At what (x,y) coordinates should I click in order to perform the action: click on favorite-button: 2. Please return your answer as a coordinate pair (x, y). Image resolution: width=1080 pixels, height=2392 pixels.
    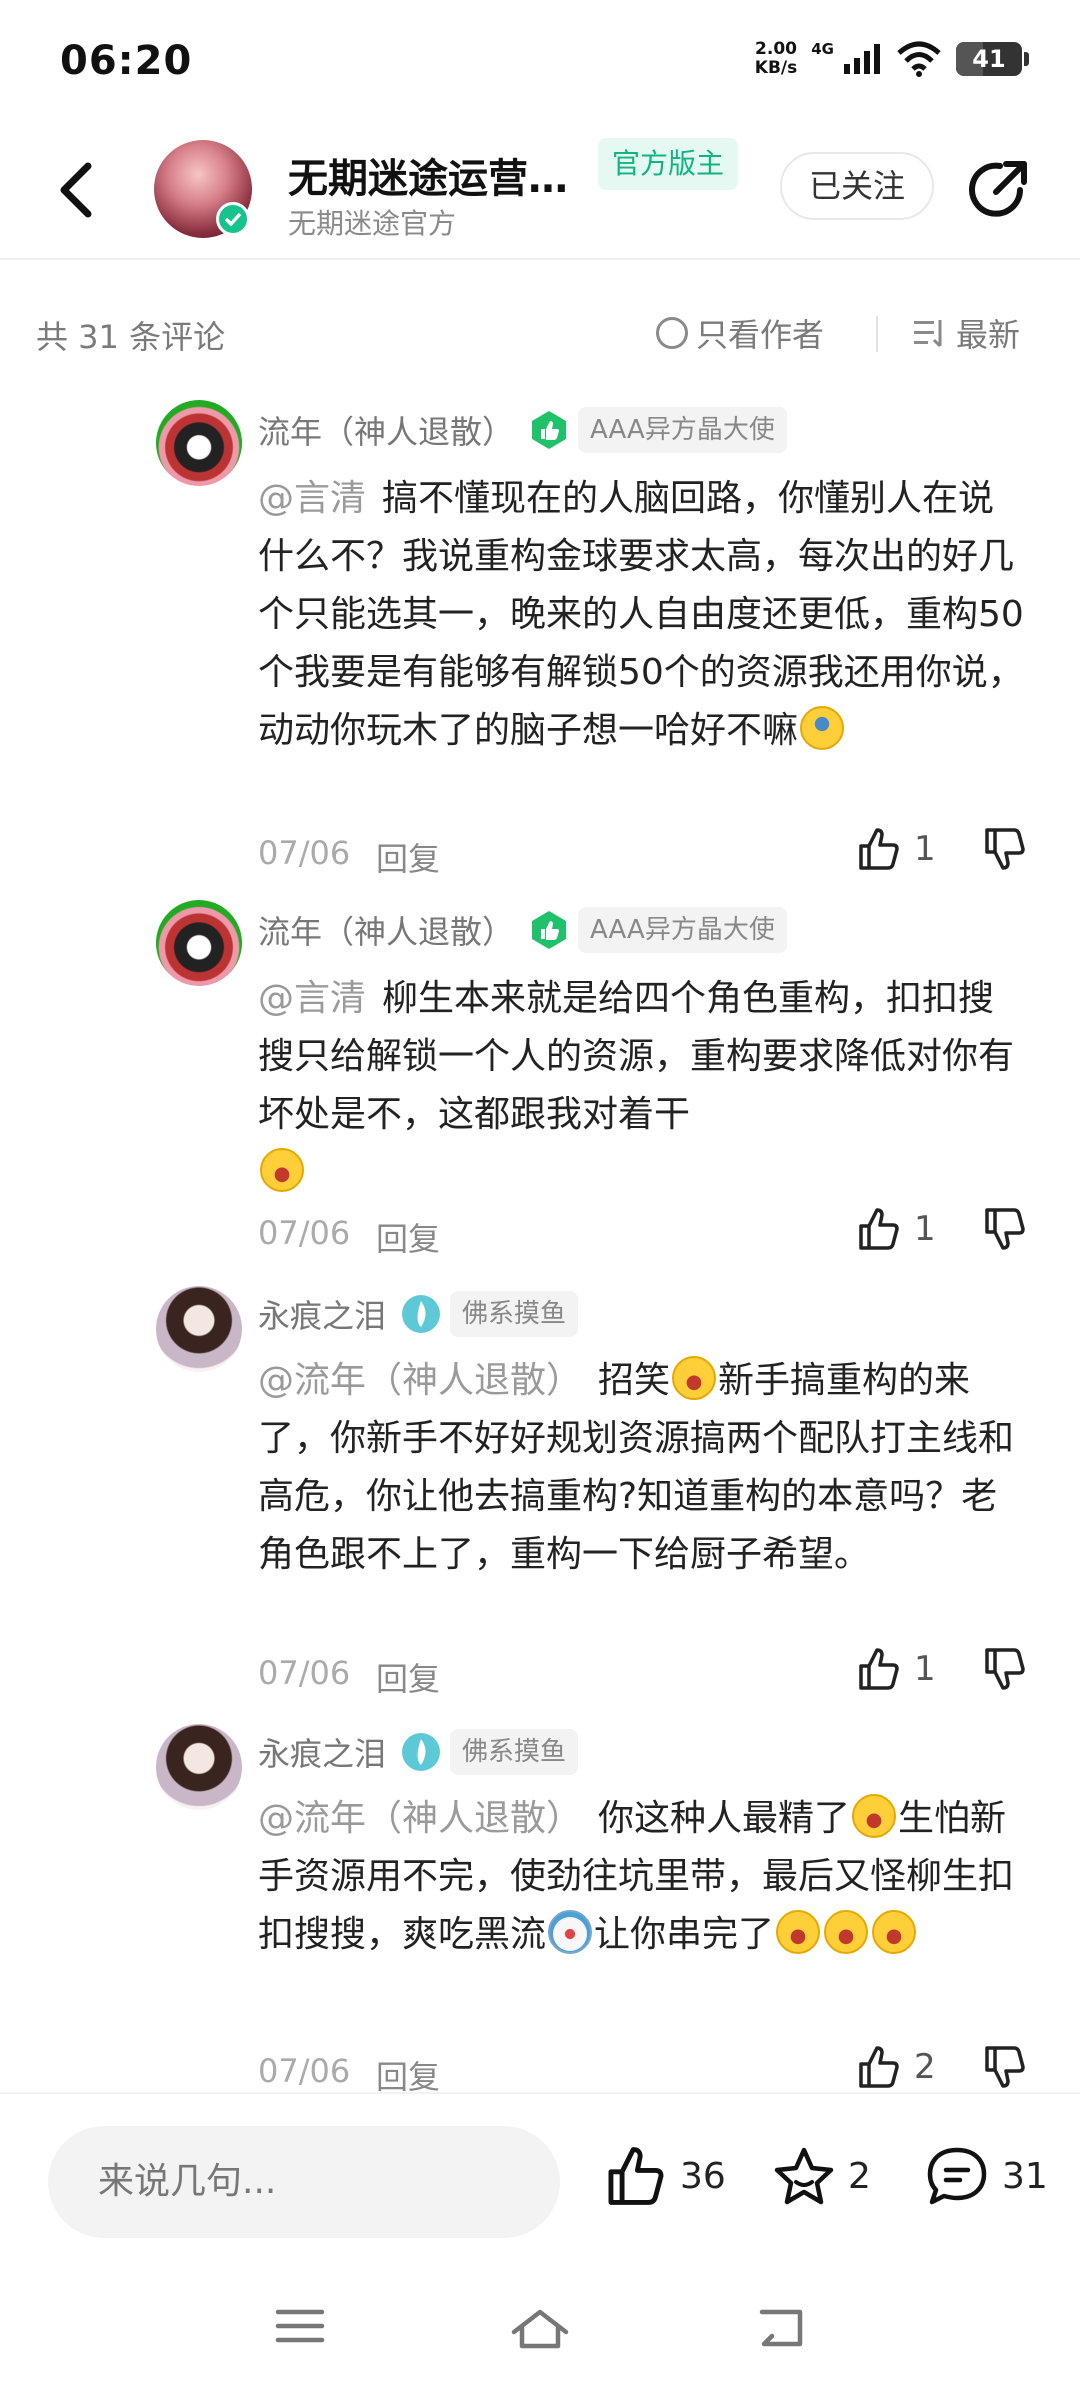
    Looking at the image, I should click on (821, 2176).